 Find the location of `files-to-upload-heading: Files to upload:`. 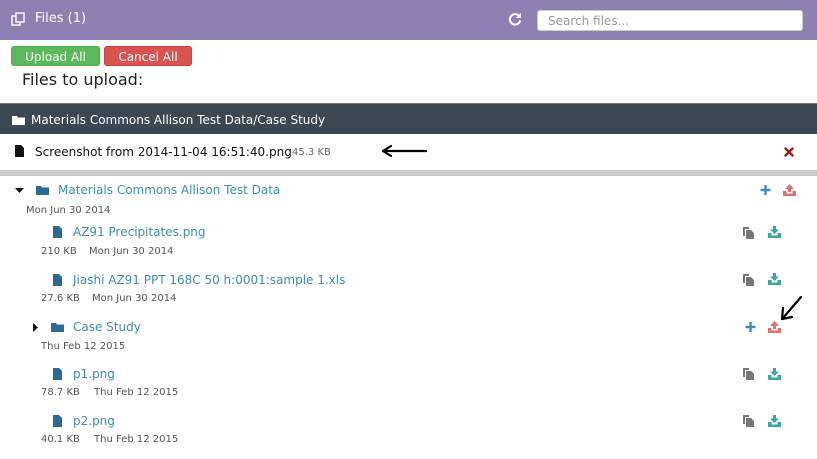

files-to-upload-heading: Files to upload: is located at coordinates (83, 79).